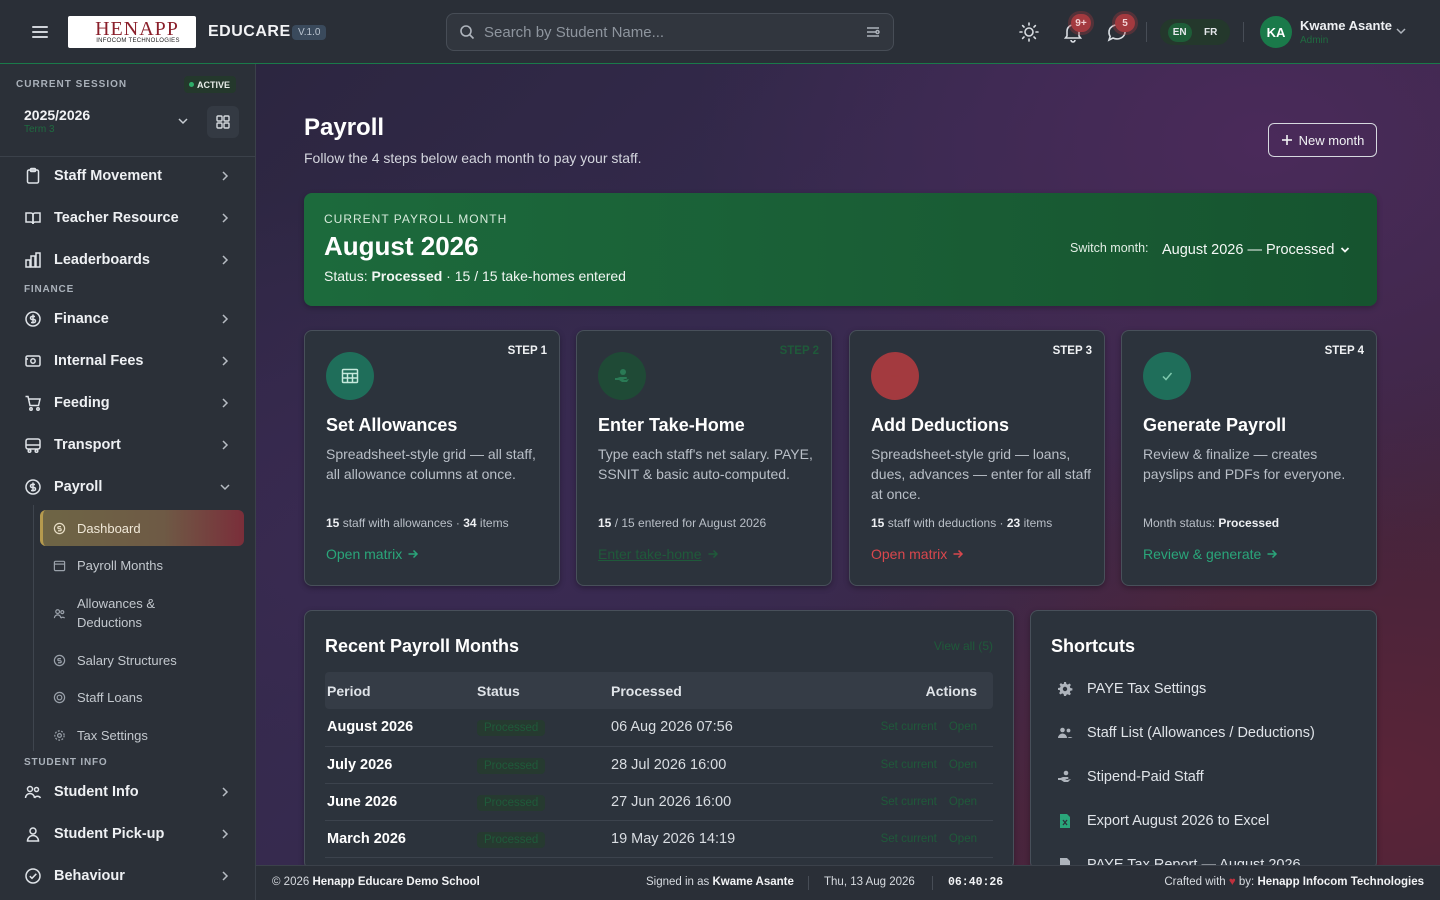  I want to click on apps-grid-button, so click(223, 122).